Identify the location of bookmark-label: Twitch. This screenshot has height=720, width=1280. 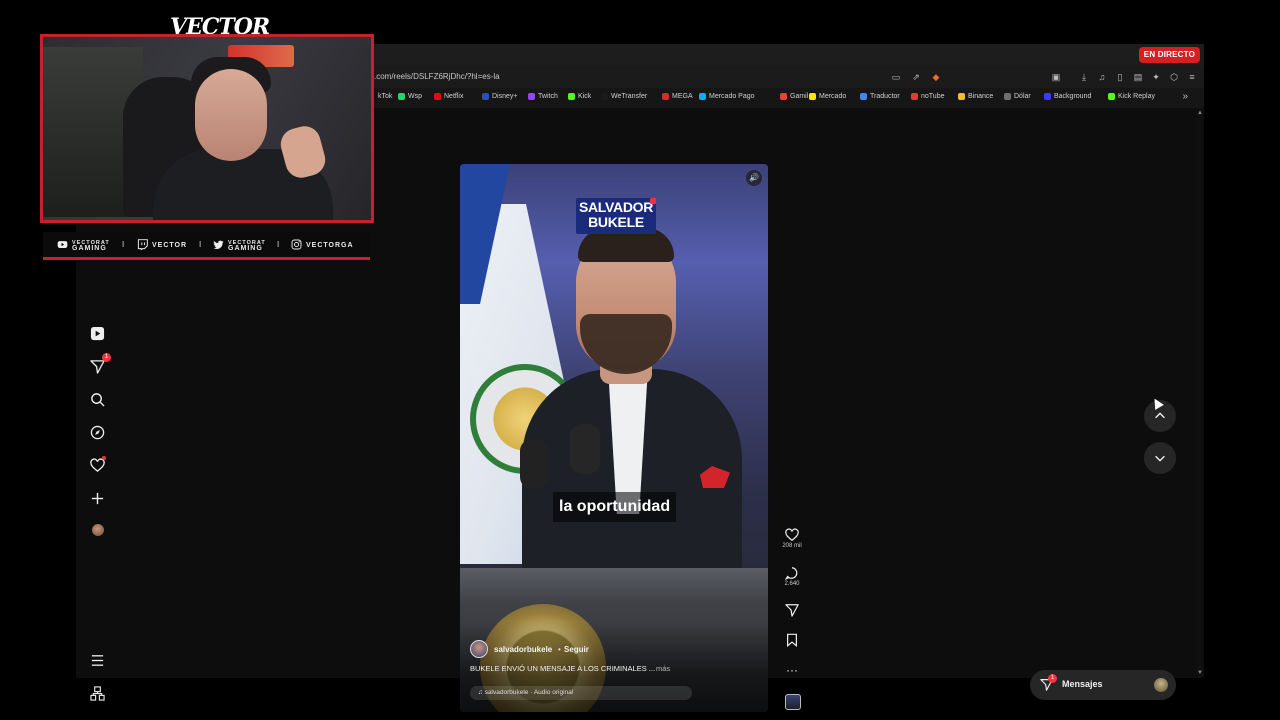
(548, 96).